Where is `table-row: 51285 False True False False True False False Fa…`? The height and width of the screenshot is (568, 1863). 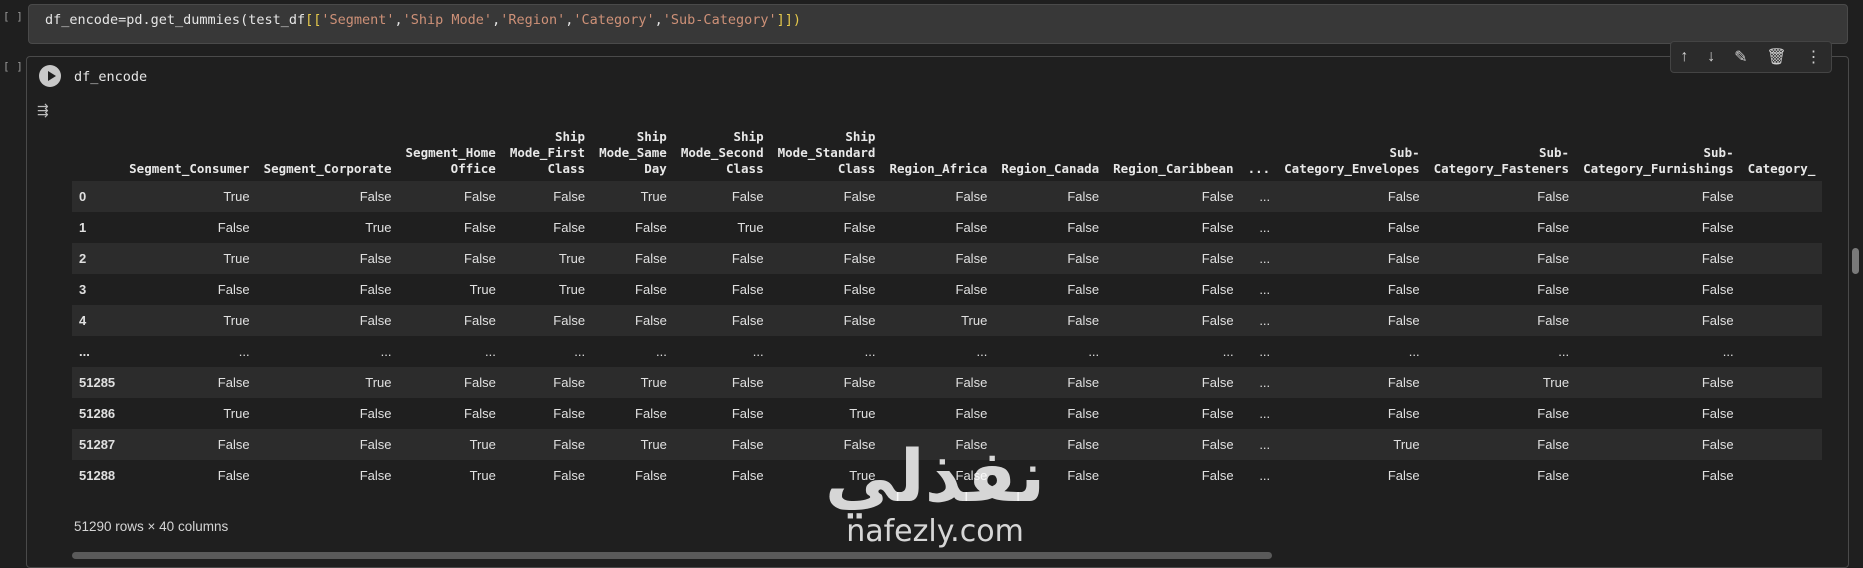 table-row: 51285 False True False False True False False Fa… is located at coordinates (947, 382).